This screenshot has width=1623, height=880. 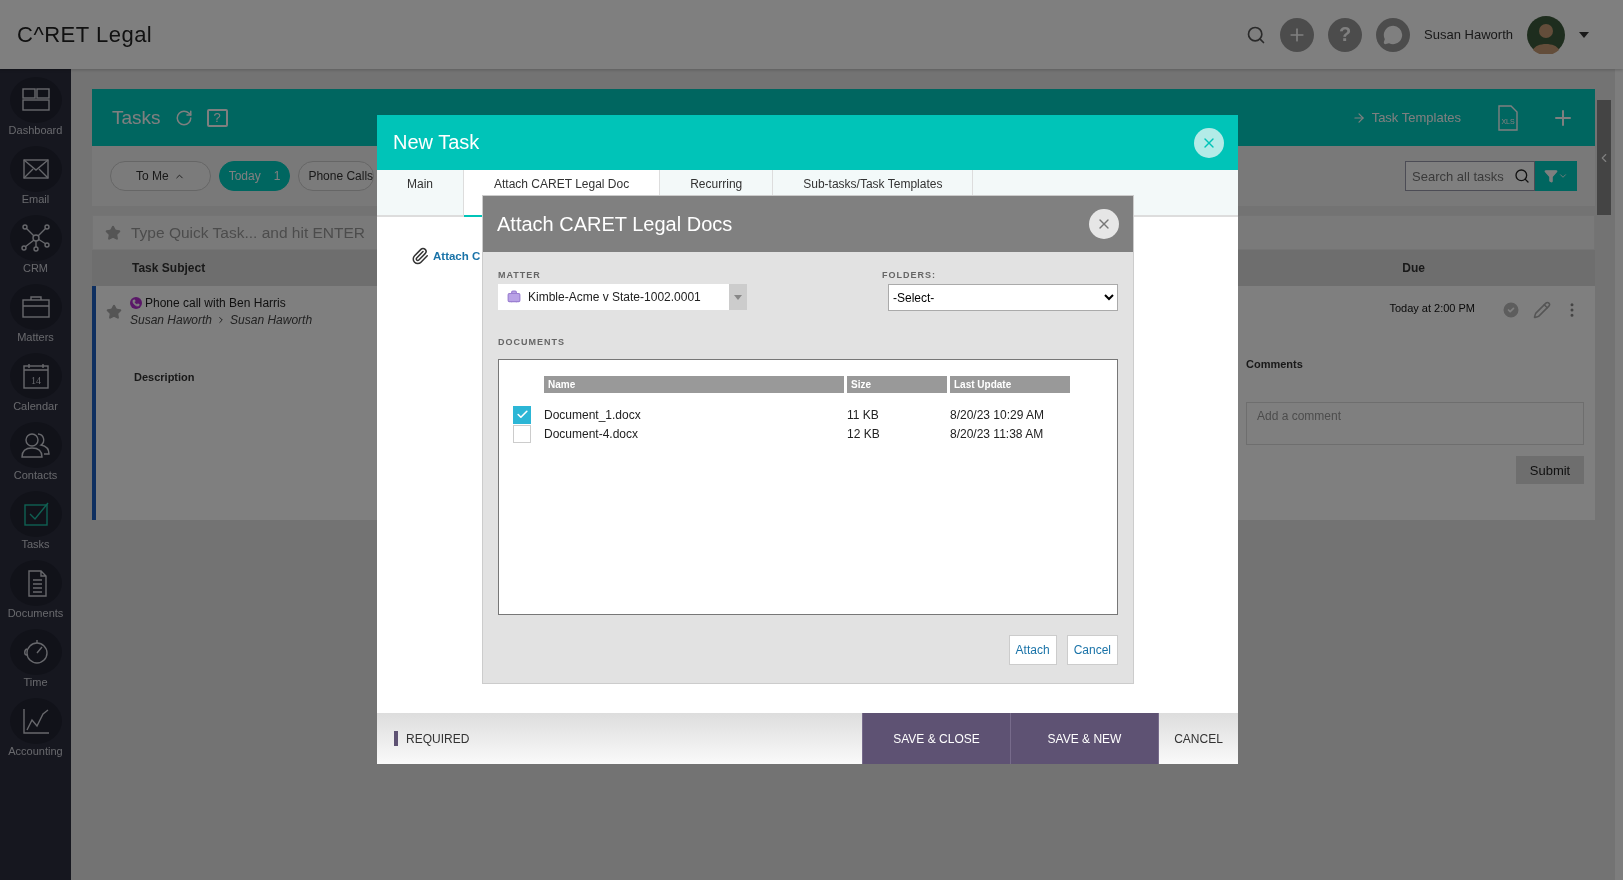 What do you see at coordinates (164, 377) in the screenshot?
I see `description-label: Description` at bounding box center [164, 377].